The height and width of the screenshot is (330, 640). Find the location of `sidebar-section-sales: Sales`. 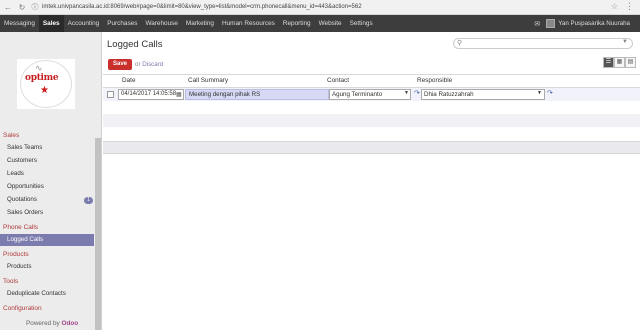

sidebar-section-sales: Sales is located at coordinates (11, 135).